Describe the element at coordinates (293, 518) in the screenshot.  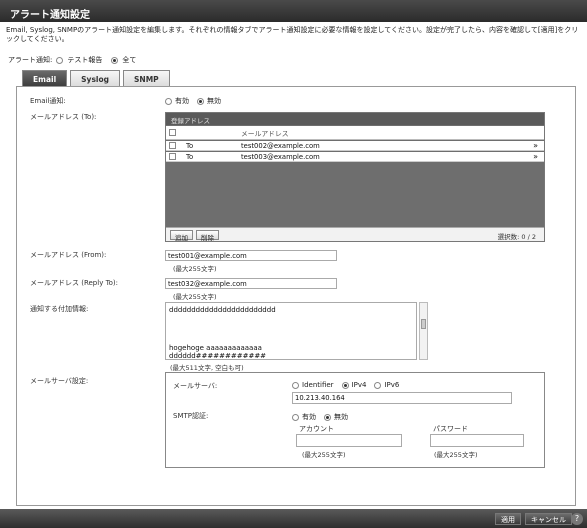
I see `footer-bar: 適用 キャンセル ?` at that location.